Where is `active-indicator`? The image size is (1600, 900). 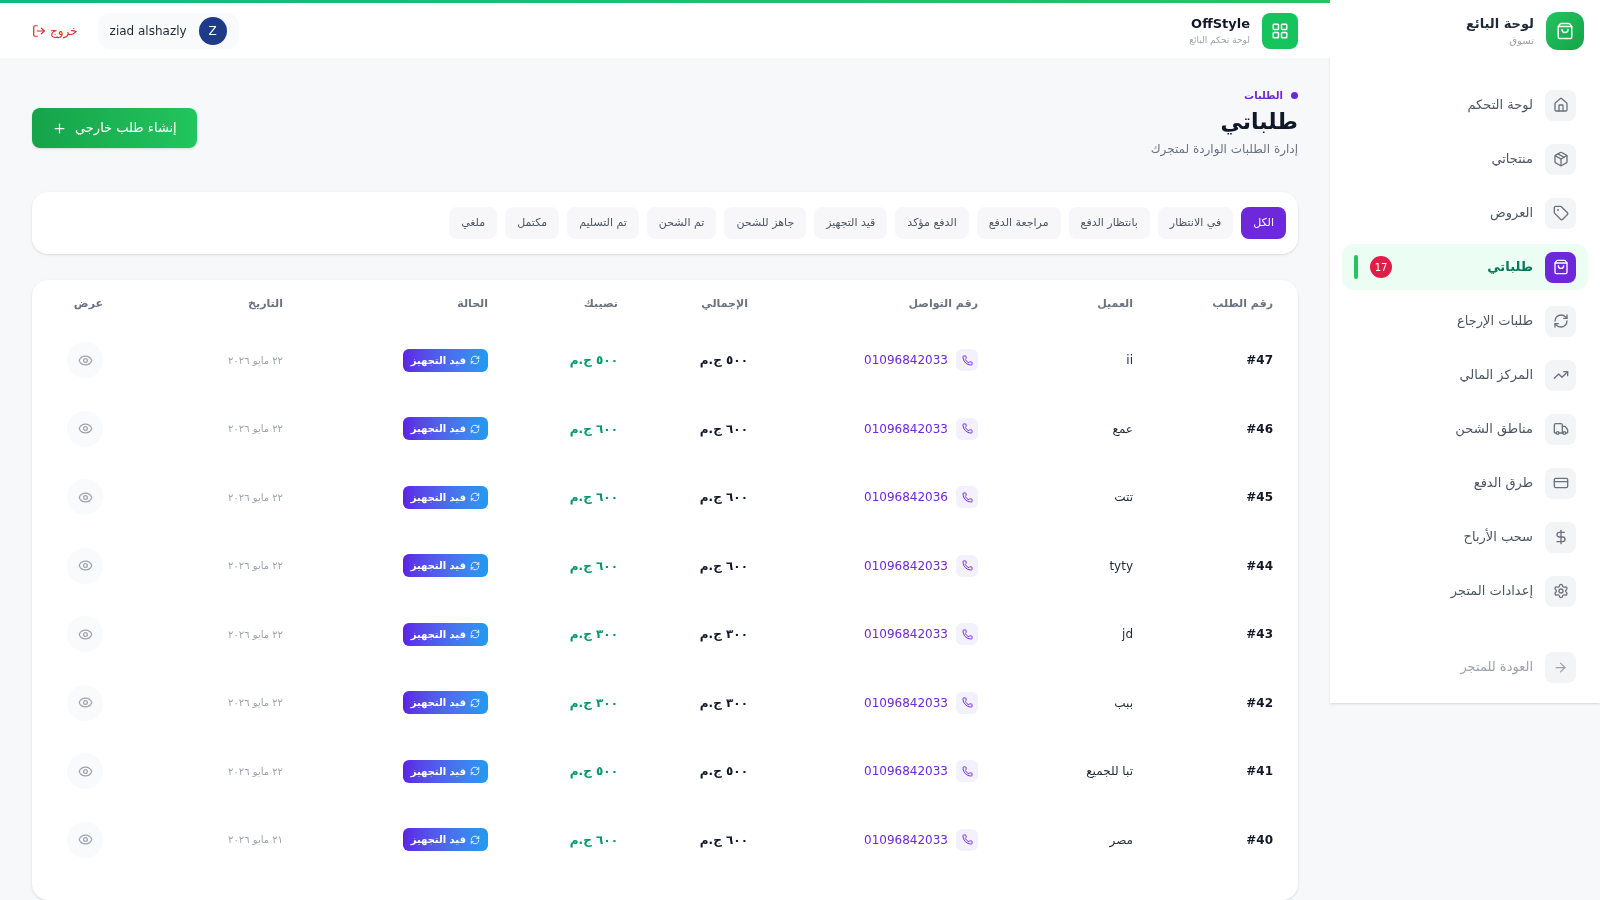 active-indicator is located at coordinates (1356, 267).